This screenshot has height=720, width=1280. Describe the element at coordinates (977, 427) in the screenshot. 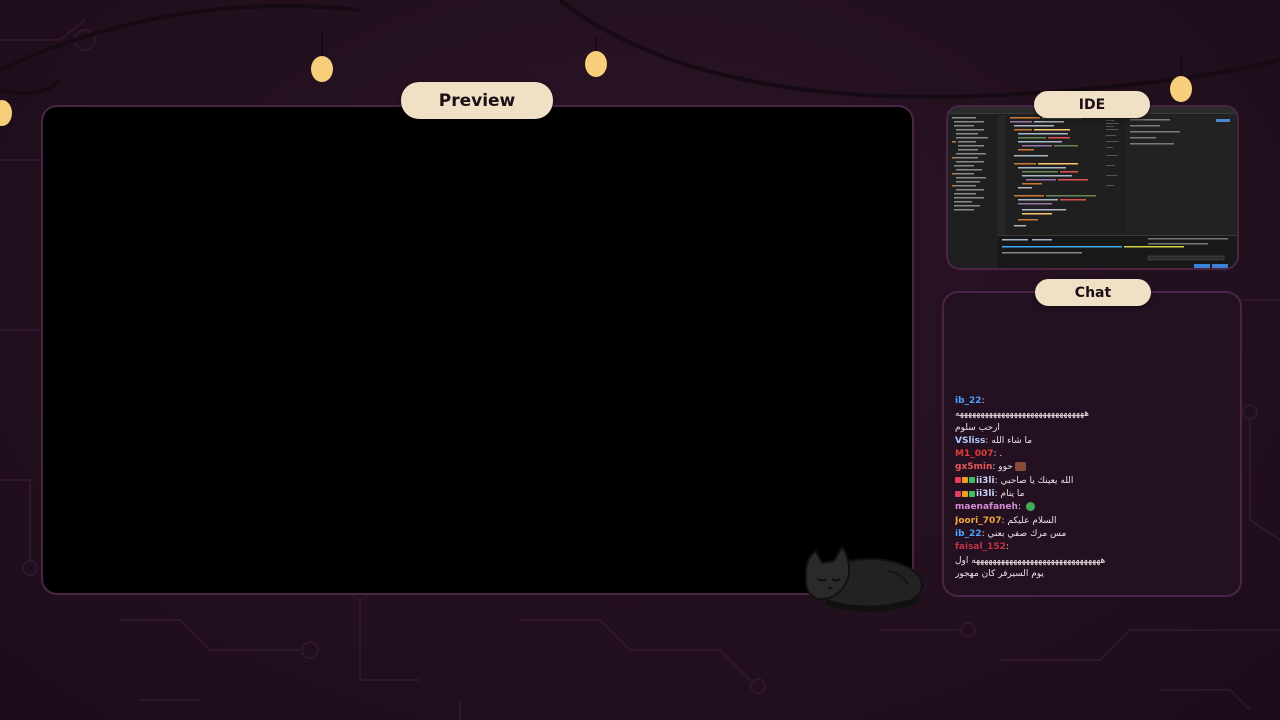

I see `chat-text: ارحب سلوم` at that location.